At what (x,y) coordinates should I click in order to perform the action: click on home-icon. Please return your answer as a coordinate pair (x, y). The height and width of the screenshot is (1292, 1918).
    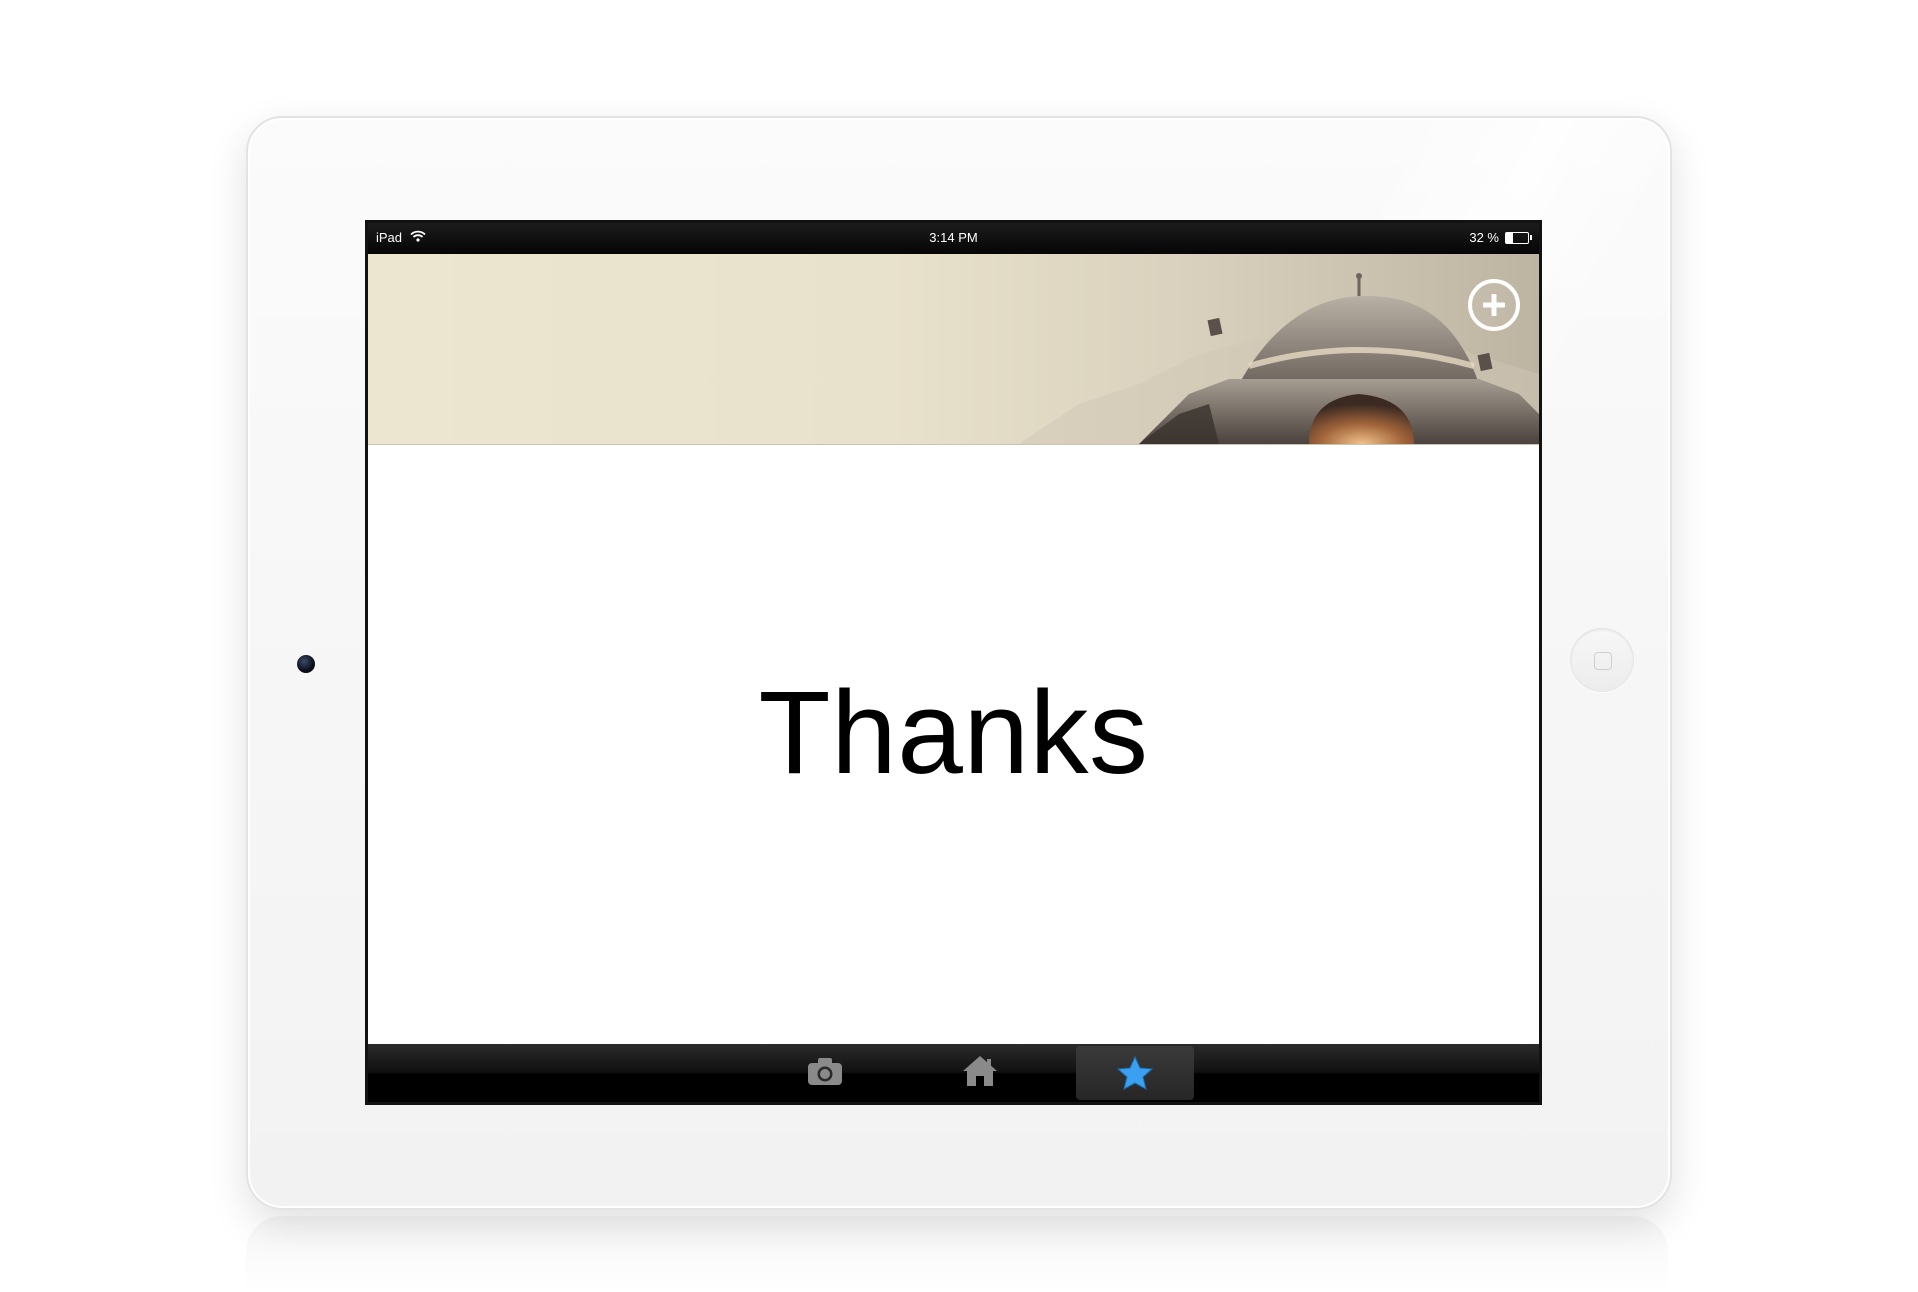
    Looking at the image, I should click on (980, 1071).